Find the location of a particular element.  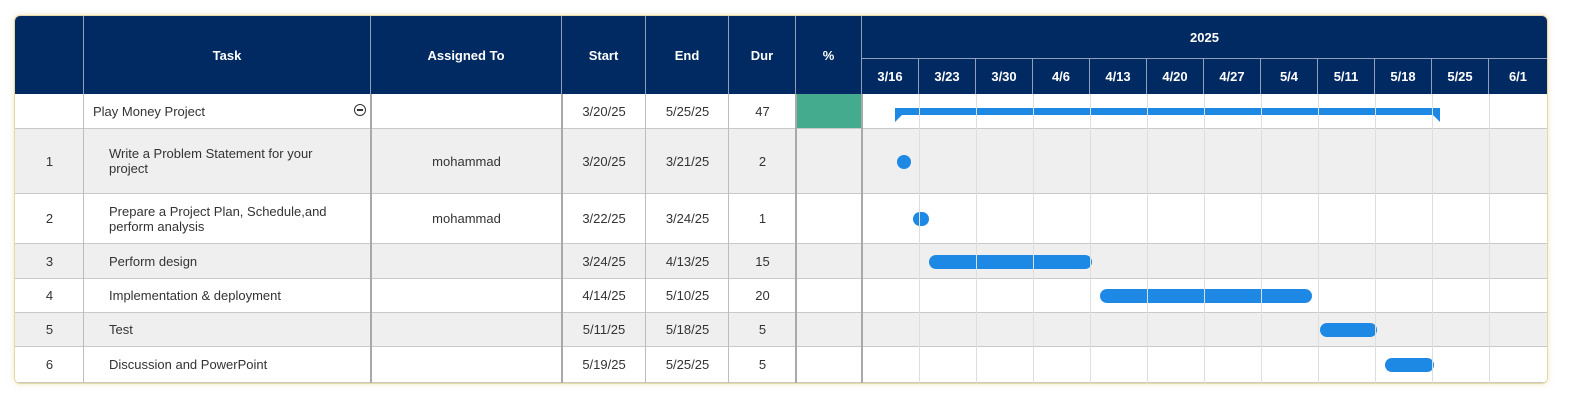

summary-start: 3/20/25 is located at coordinates (604, 111).